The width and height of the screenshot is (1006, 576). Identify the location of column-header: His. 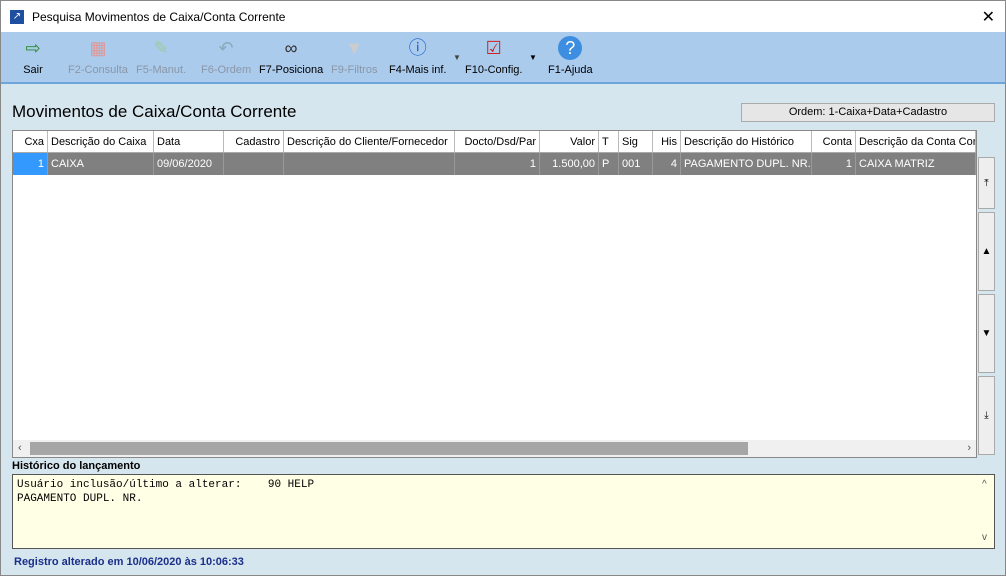
(667, 141).